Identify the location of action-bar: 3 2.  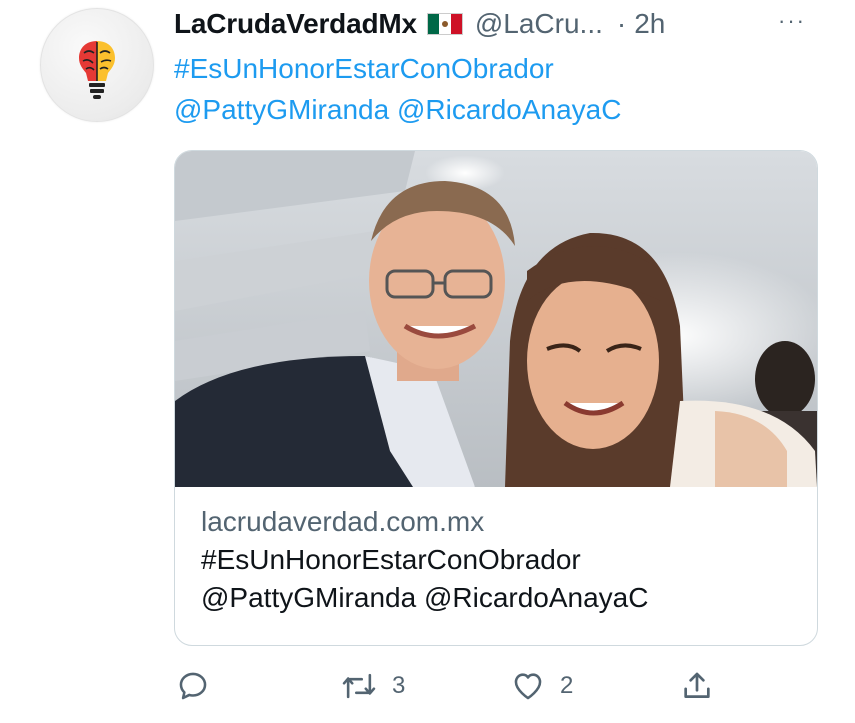
(456, 686).